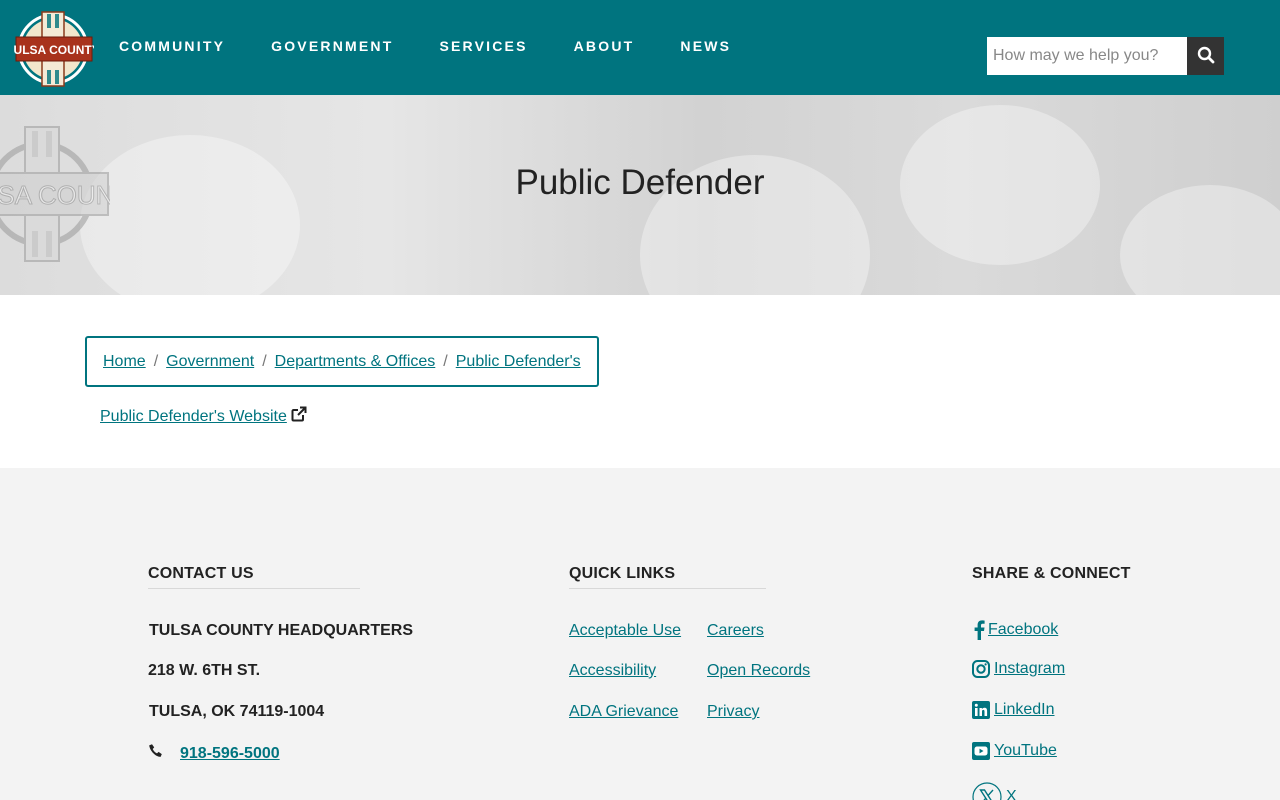 The height and width of the screenshot is (800, 1280). I want to click on quick-link-open-records: Open Records, so click(758, 671).